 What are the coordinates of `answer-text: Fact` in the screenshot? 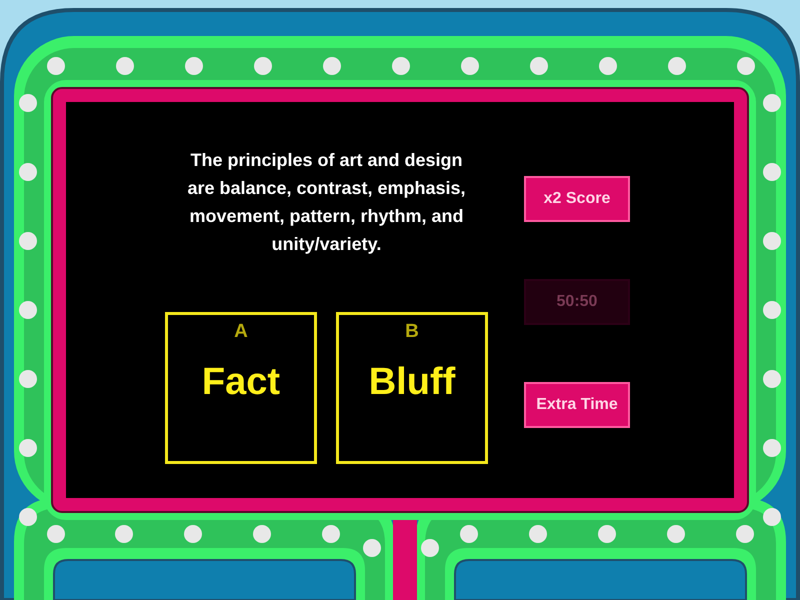 It's located at (241, 382).